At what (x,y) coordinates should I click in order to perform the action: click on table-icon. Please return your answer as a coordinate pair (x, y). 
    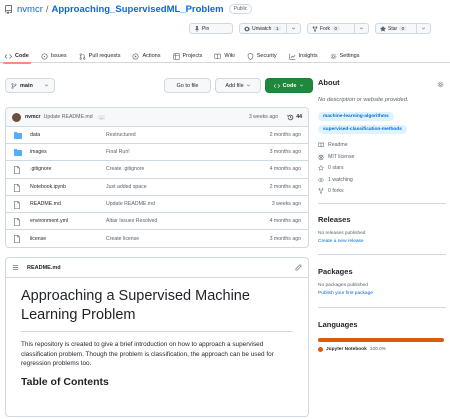
    Looking at the image, I should click on (176, 56).